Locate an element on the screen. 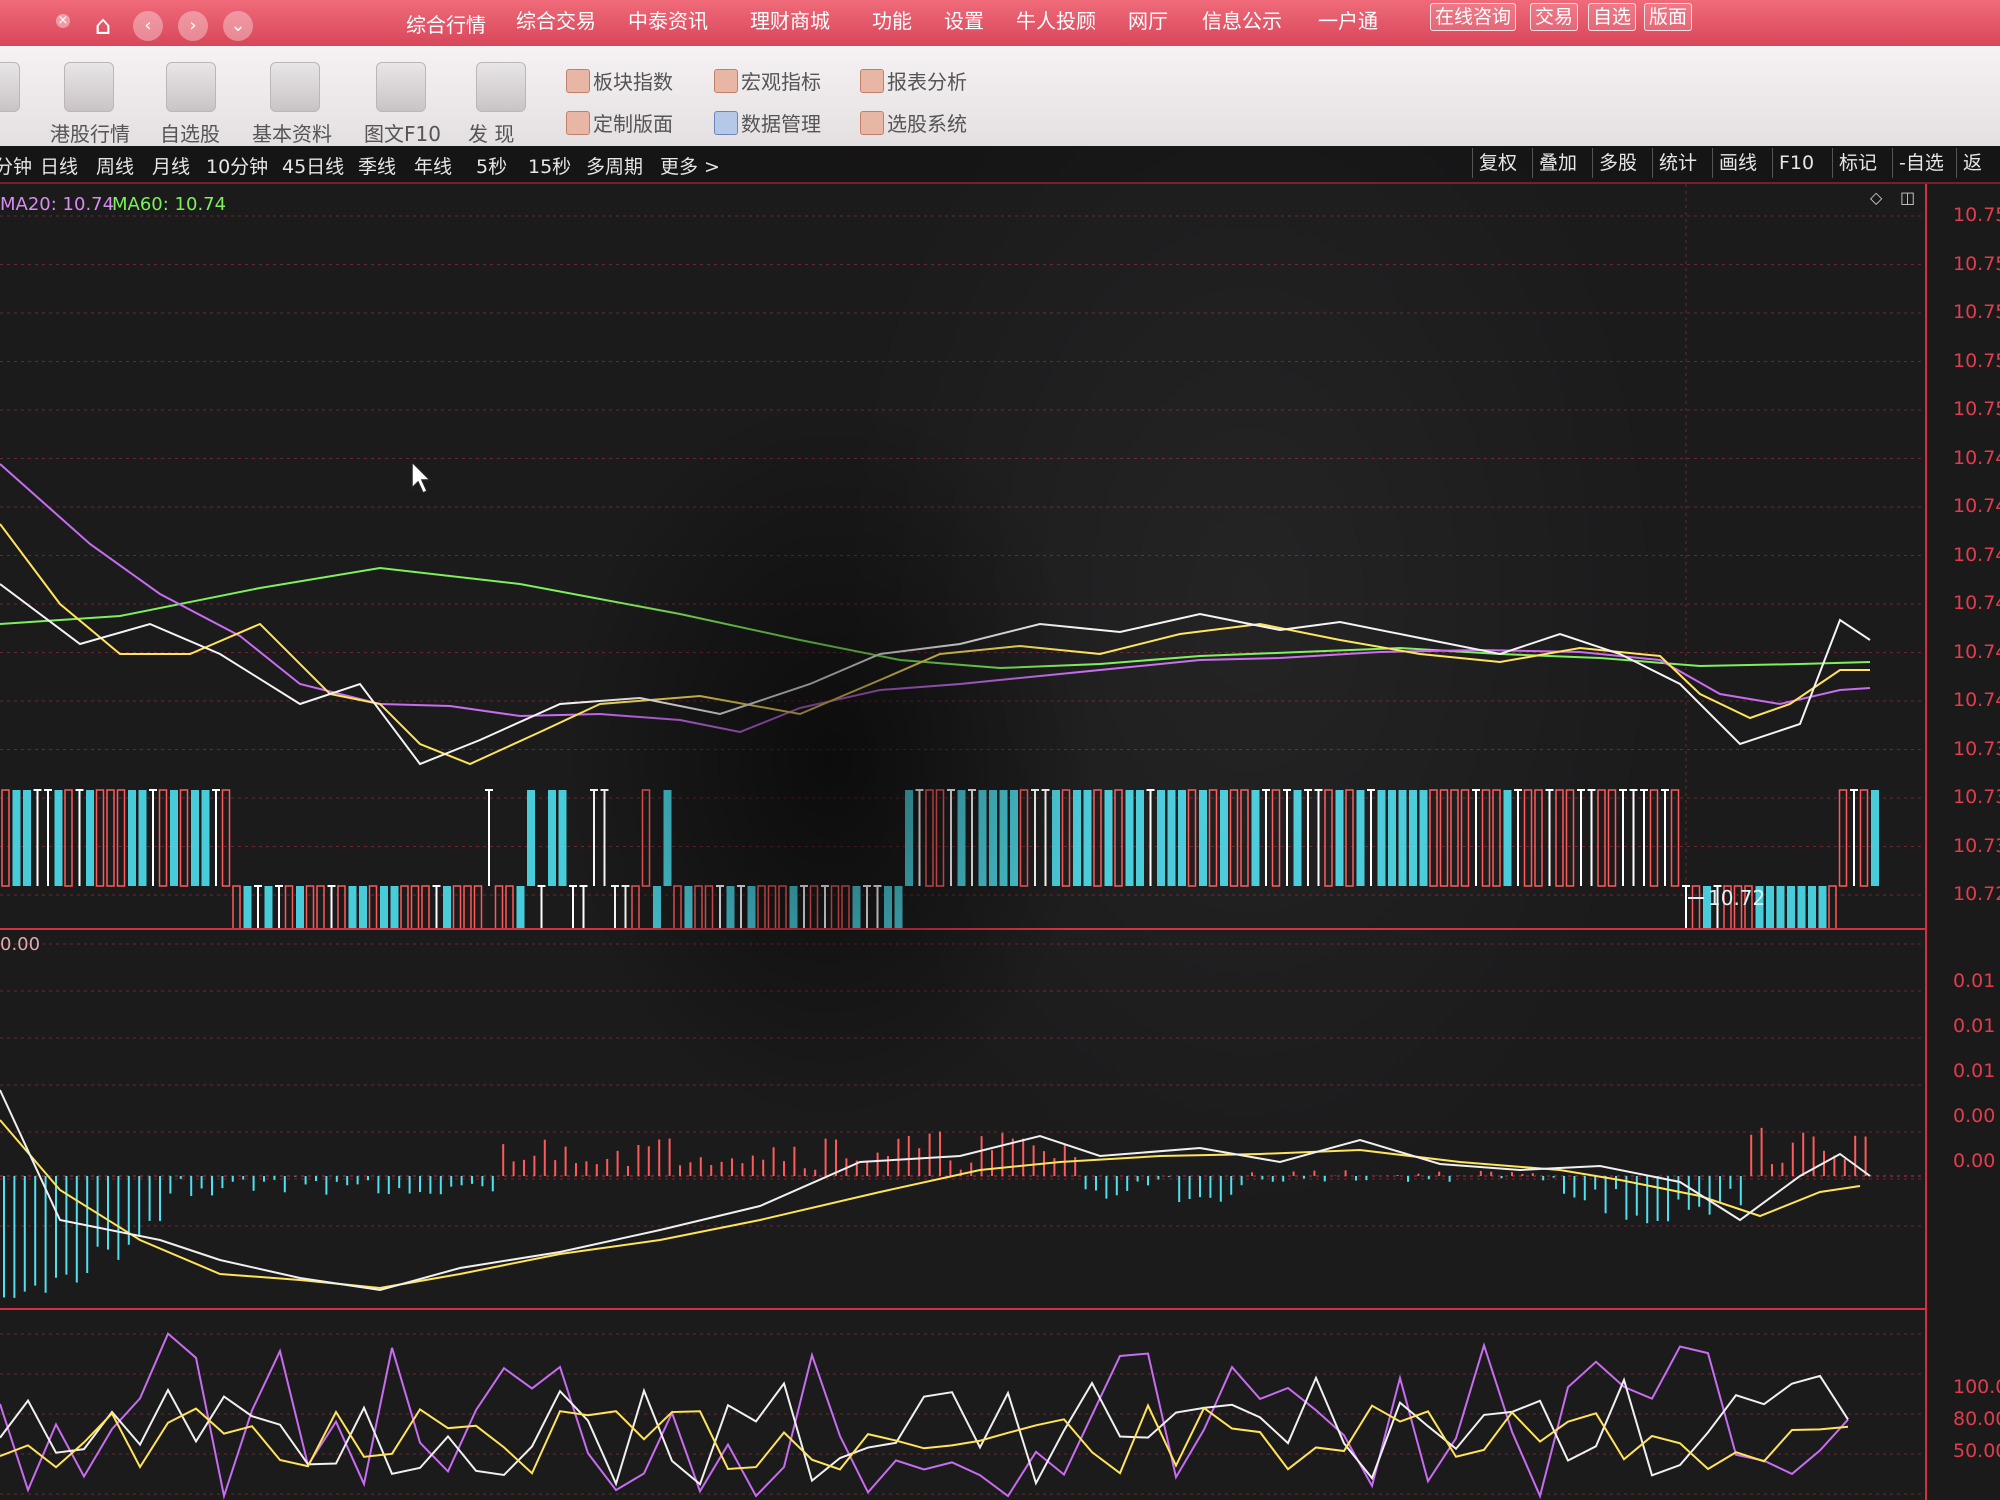  period-monthly: 月线 is located at coordinates (171, 165).